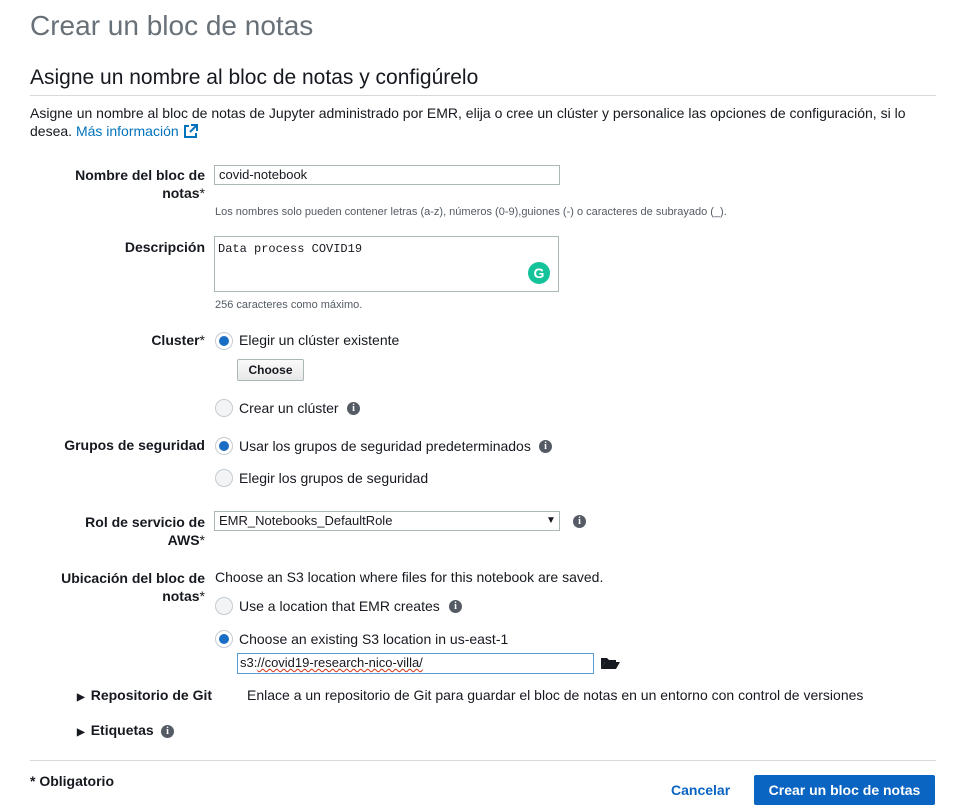  Describe the element at coordinates (610, 663) in the screenshot. I see `folder-open-icon` at that location.